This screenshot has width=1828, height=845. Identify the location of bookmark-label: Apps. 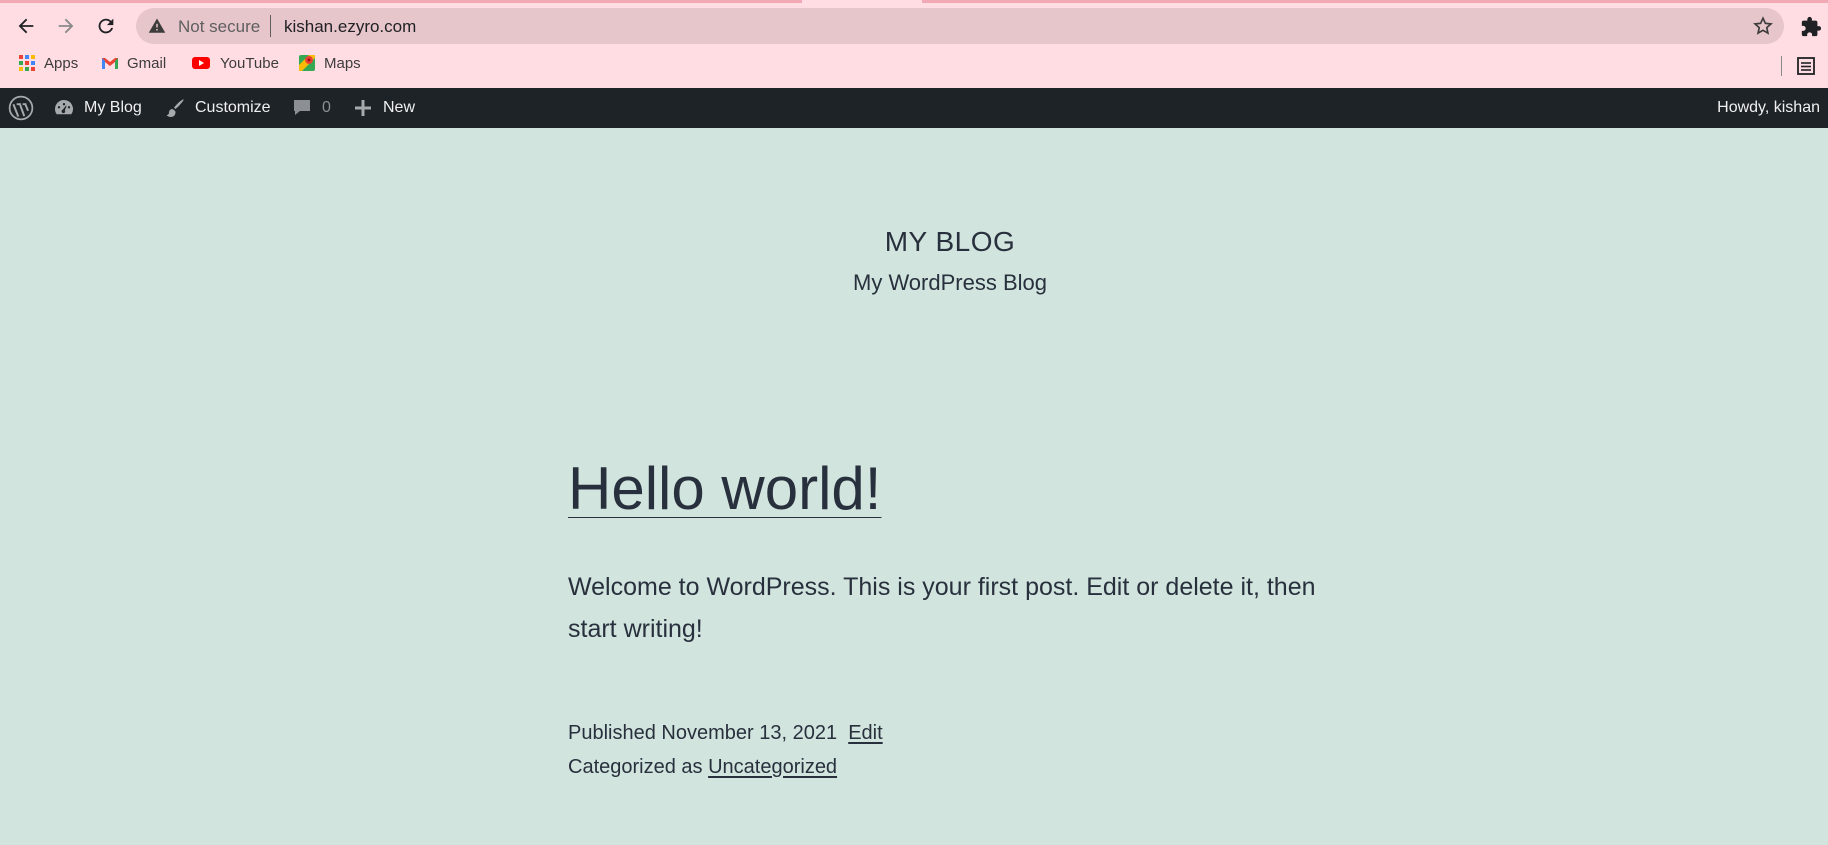
(61, 63).